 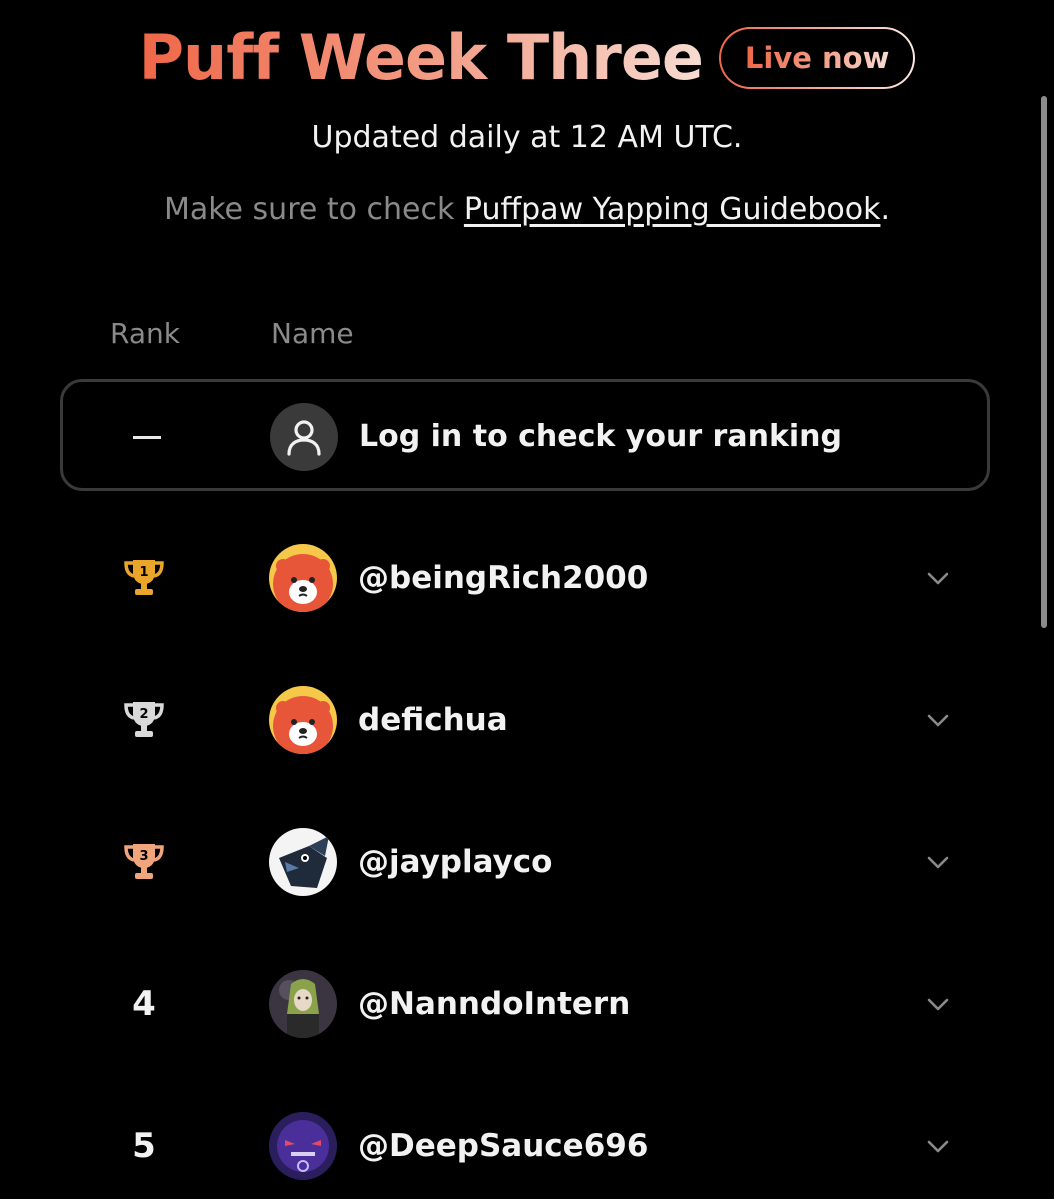 I want to click on svg-text: 3, so click(x=143, y=856).